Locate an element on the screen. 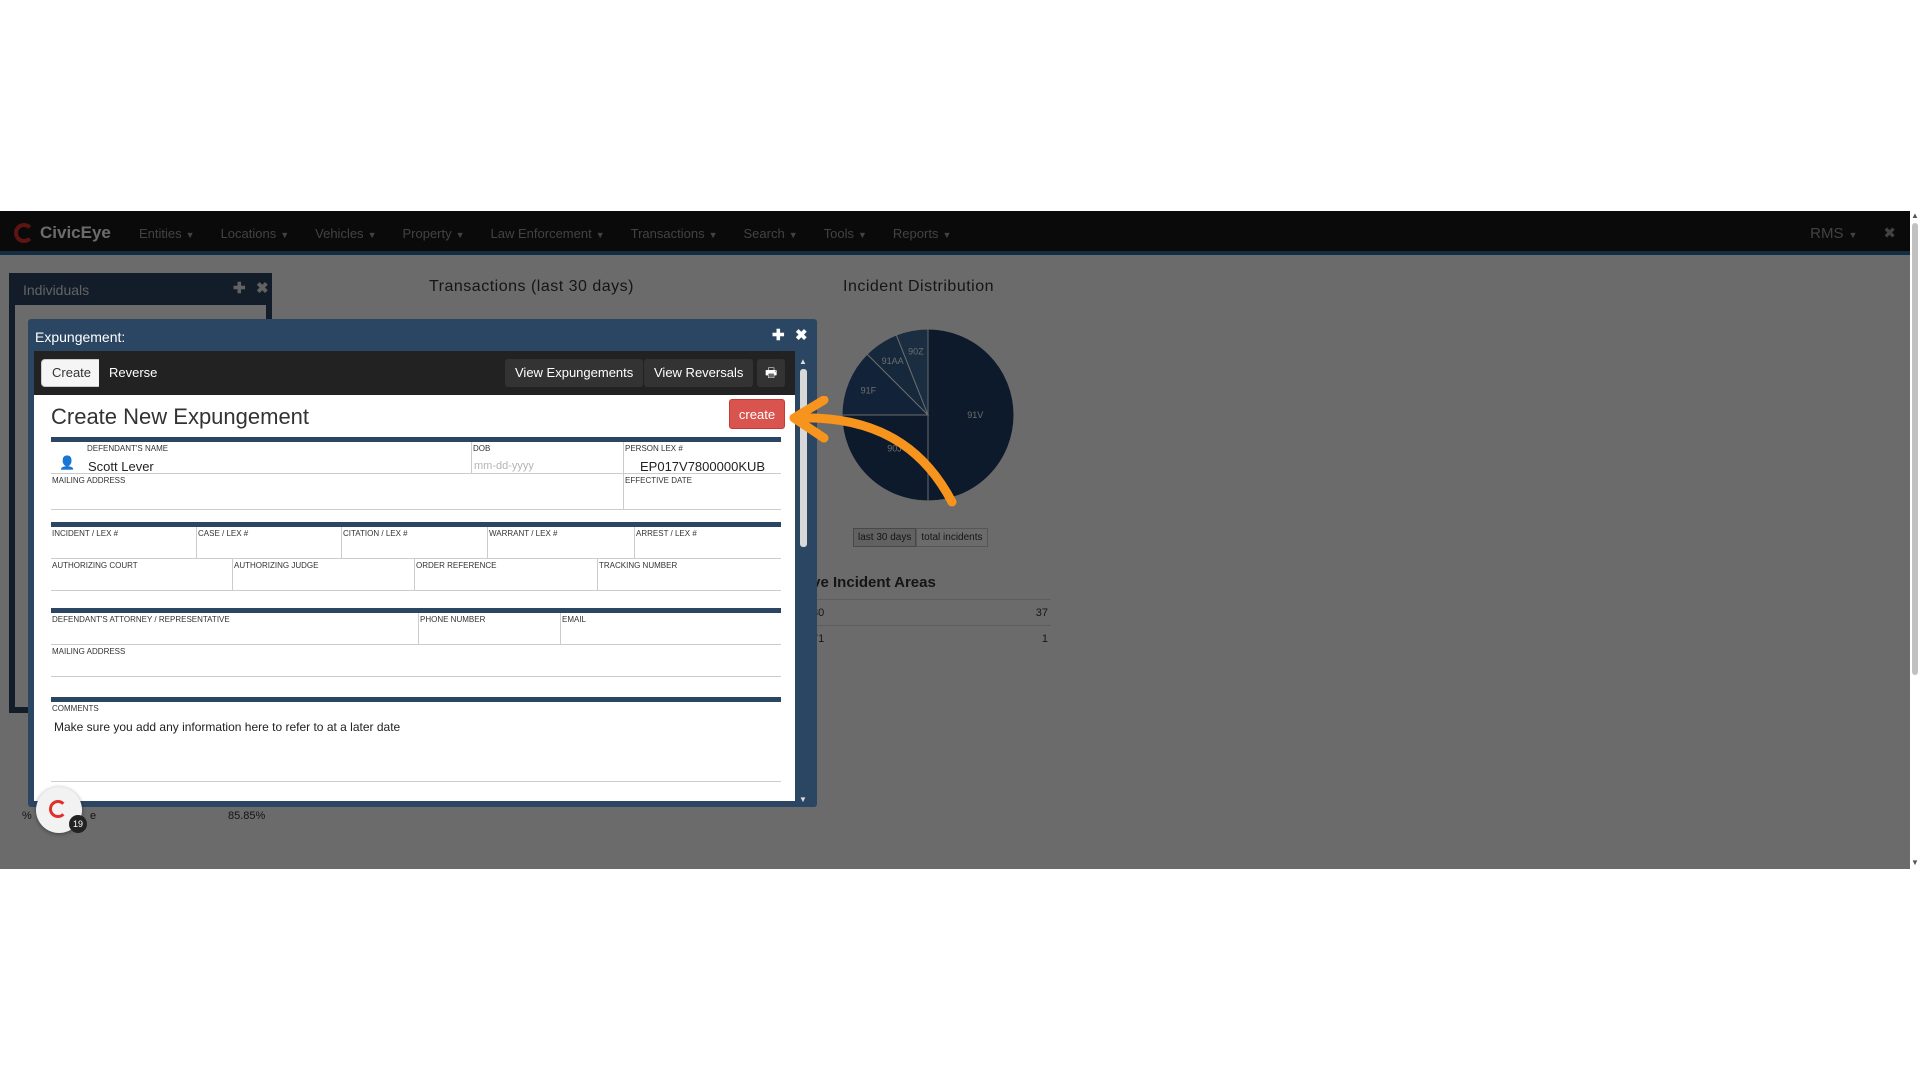 This screenshot has width=1920, height=1080. tab-create: Create is located at coordinates (72, 373).